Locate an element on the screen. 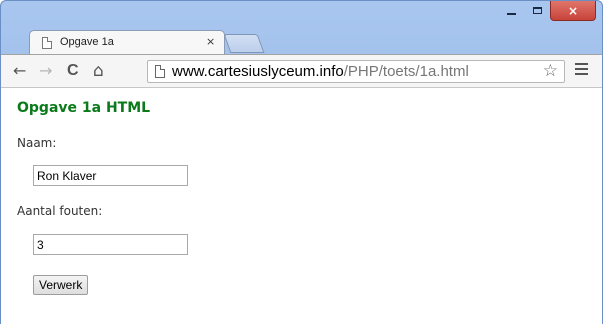  window-controls: × is located at coordinates (547, 11).